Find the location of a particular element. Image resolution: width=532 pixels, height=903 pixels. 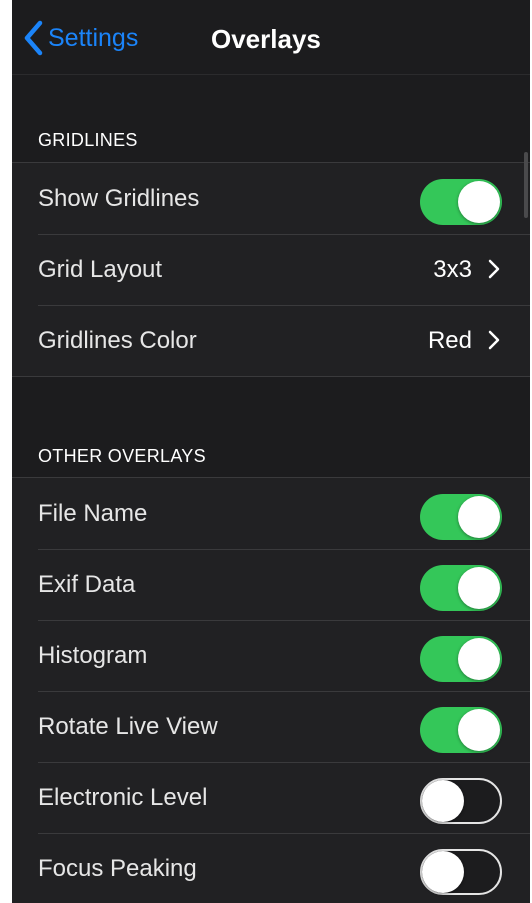

back-button: Settings is located at coordinates (80, 38).